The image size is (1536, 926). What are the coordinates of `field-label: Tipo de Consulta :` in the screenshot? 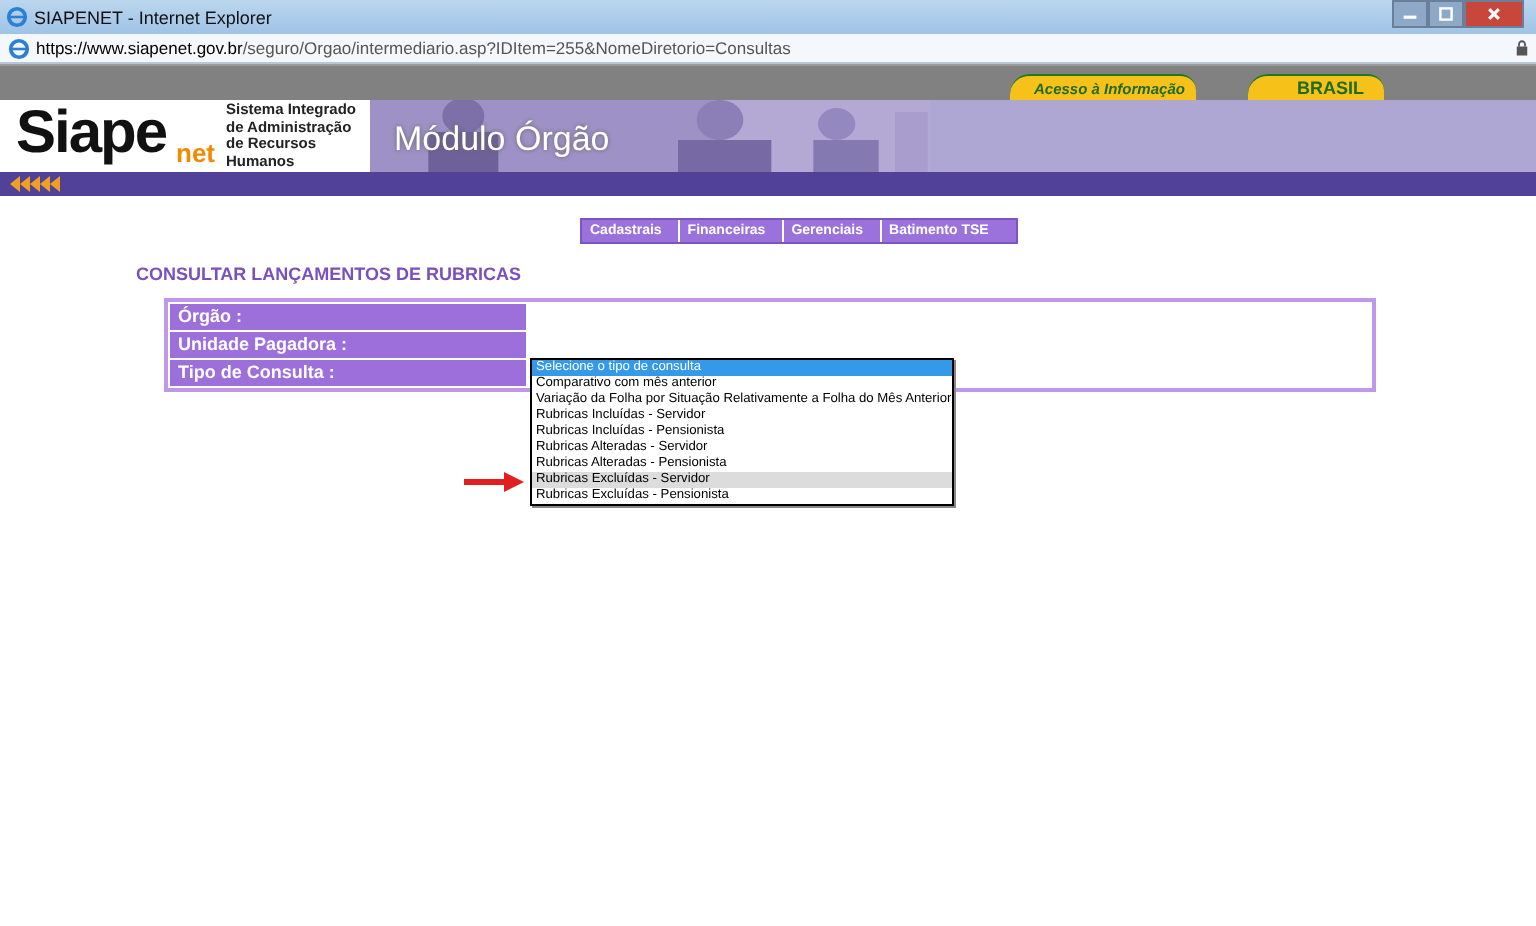 It's located at (348, 373).